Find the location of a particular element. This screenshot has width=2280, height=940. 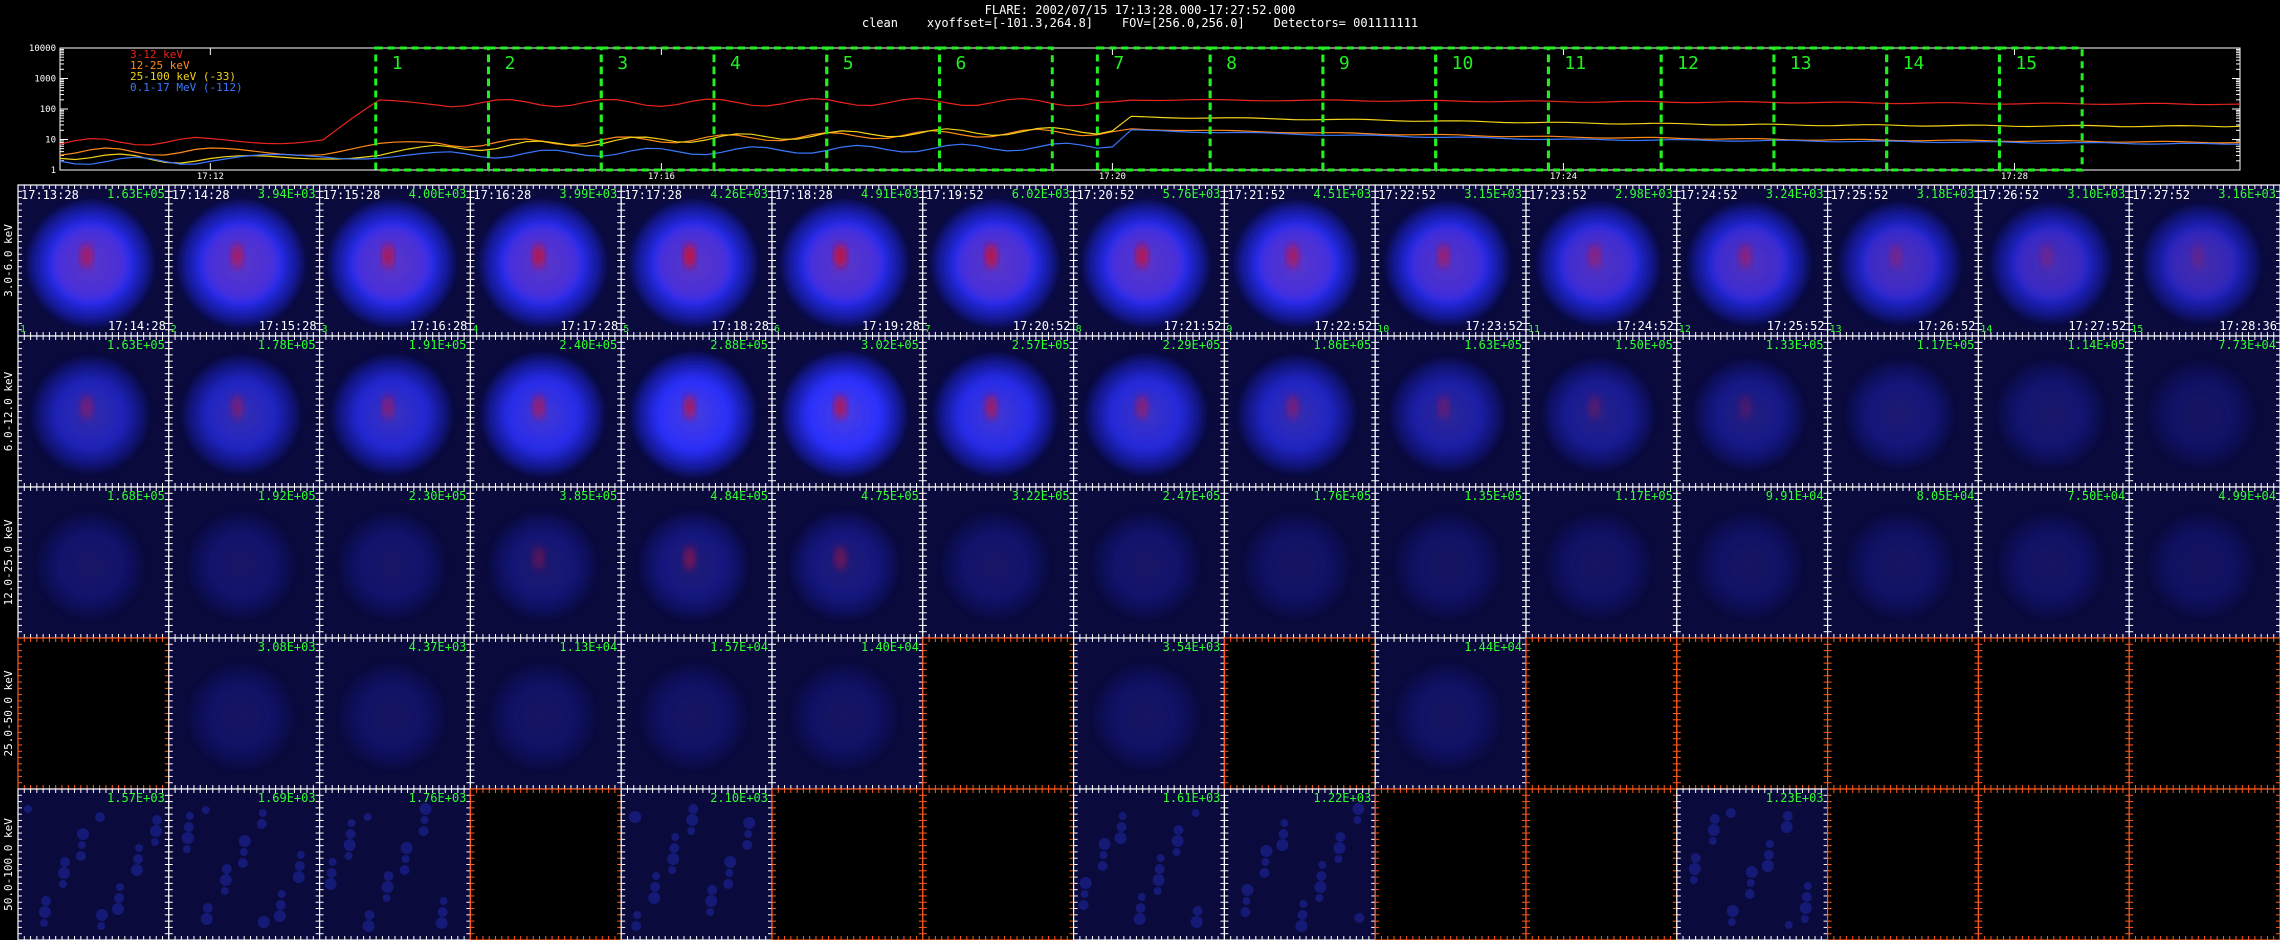

peak-value-label: 2.29E+05 is located at coordinates (1192, 345).